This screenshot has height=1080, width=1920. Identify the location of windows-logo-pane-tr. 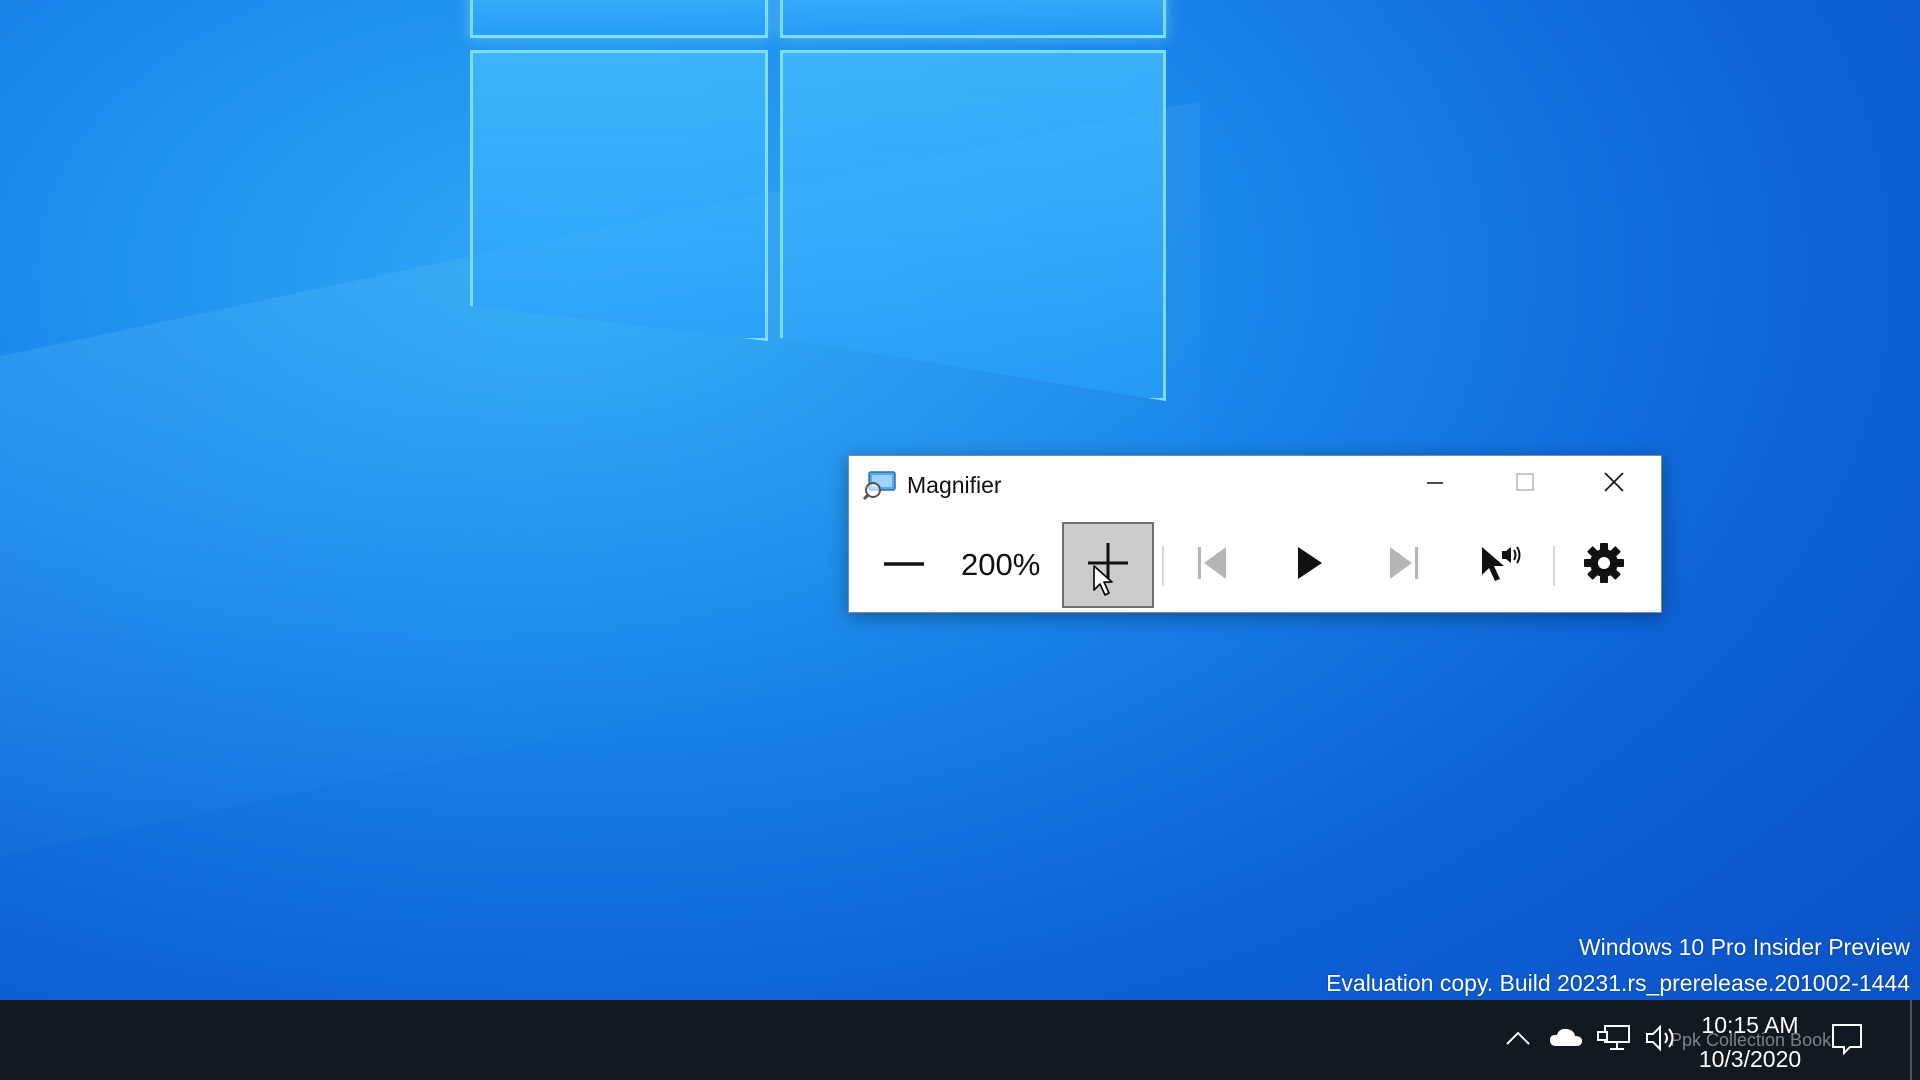
(973, 19).